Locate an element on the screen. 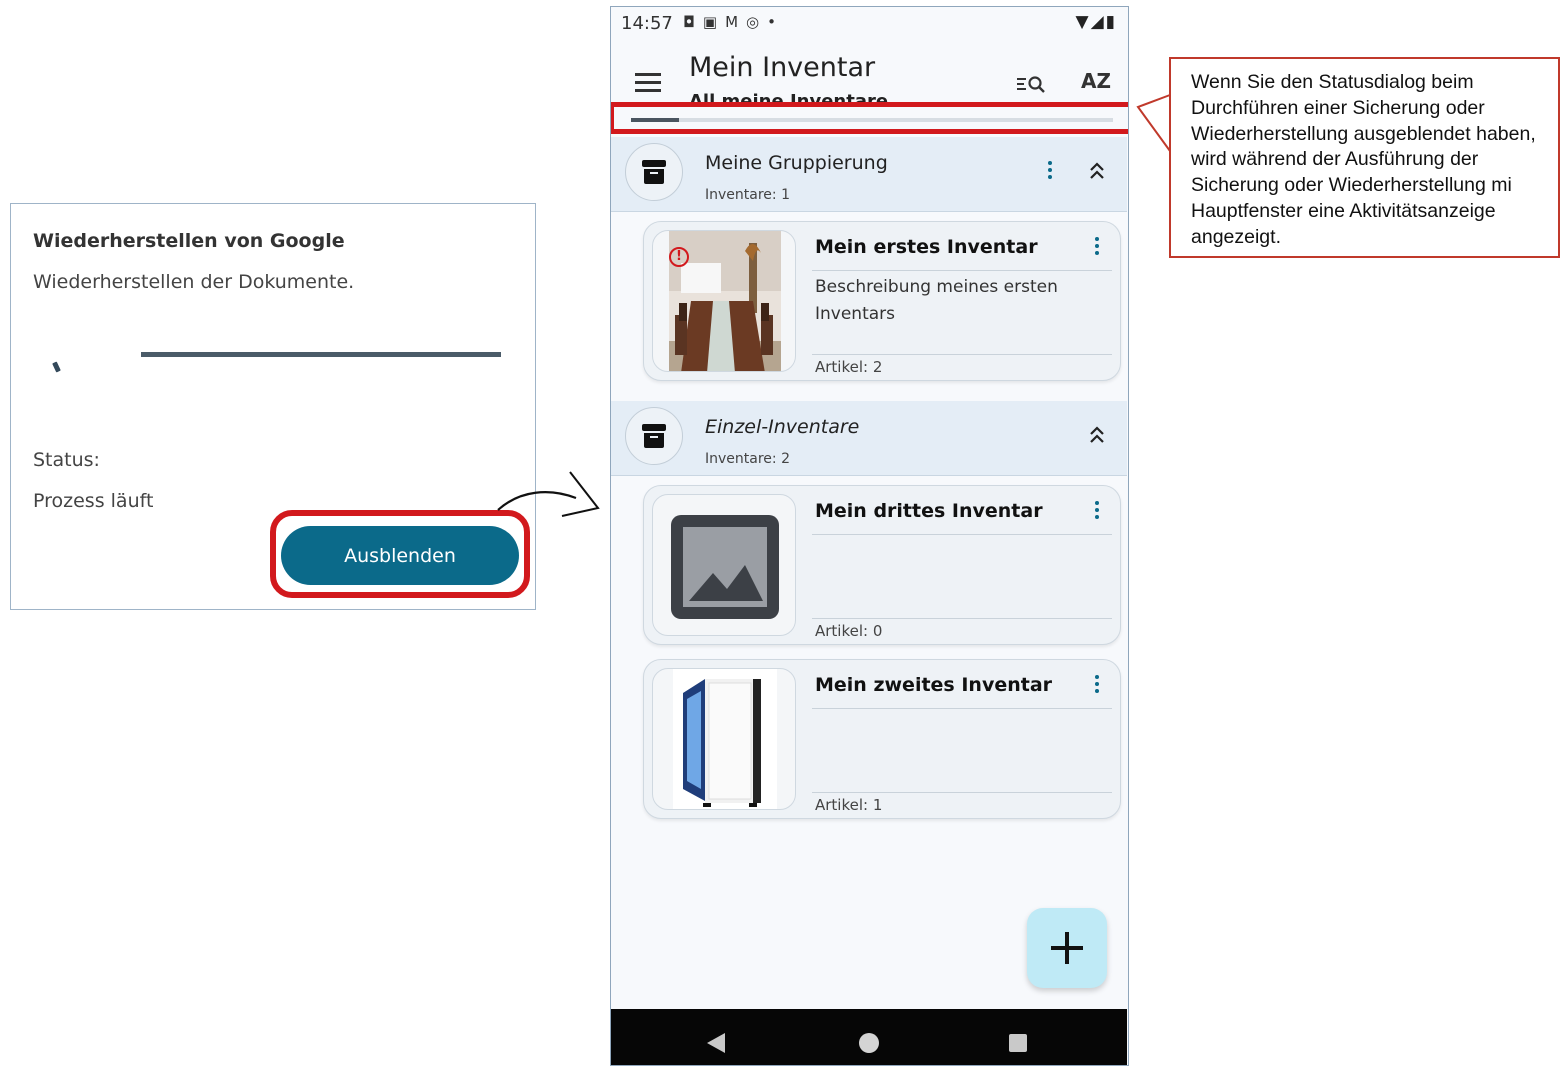  card-count: Artikel: 1 is located at coordinates (849, 805).